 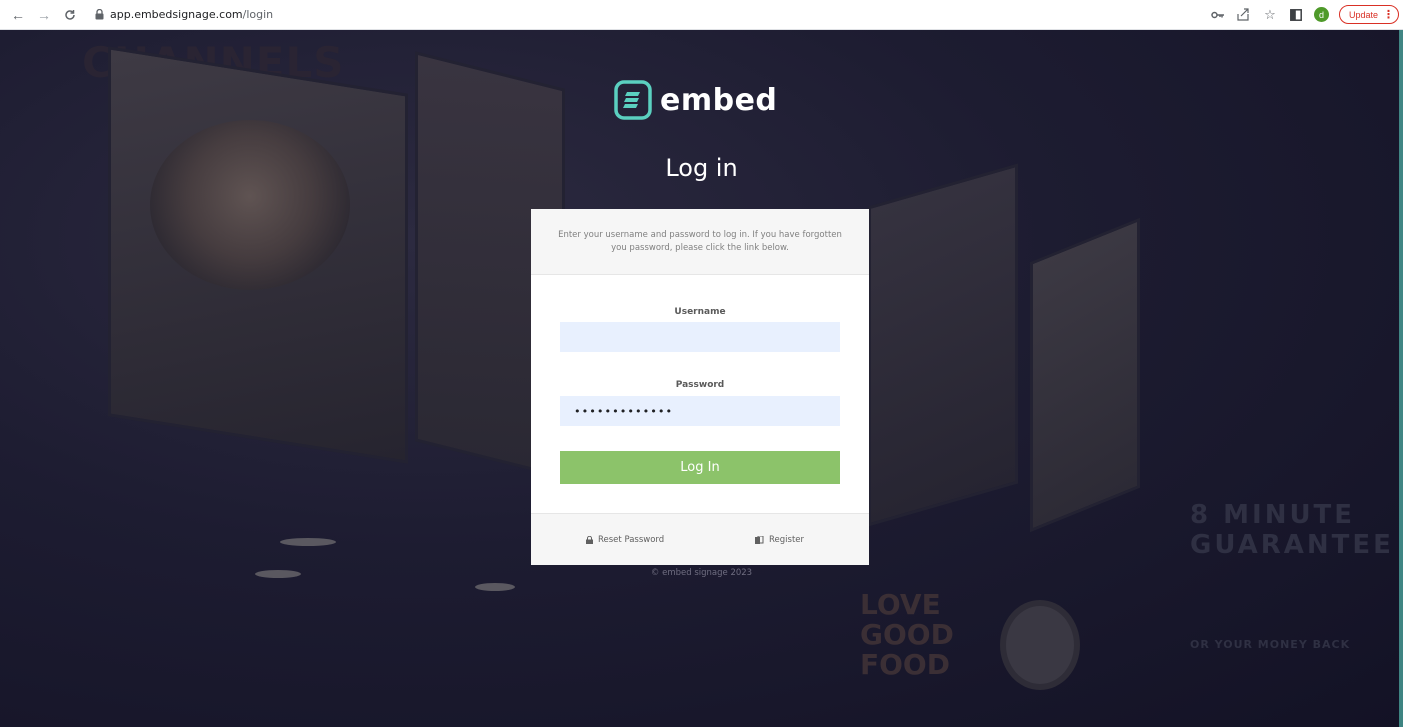 What do you see at coordinates (700, 312) in the screenshot?
I see `username-label: Username` at bounding box center [700, 312].